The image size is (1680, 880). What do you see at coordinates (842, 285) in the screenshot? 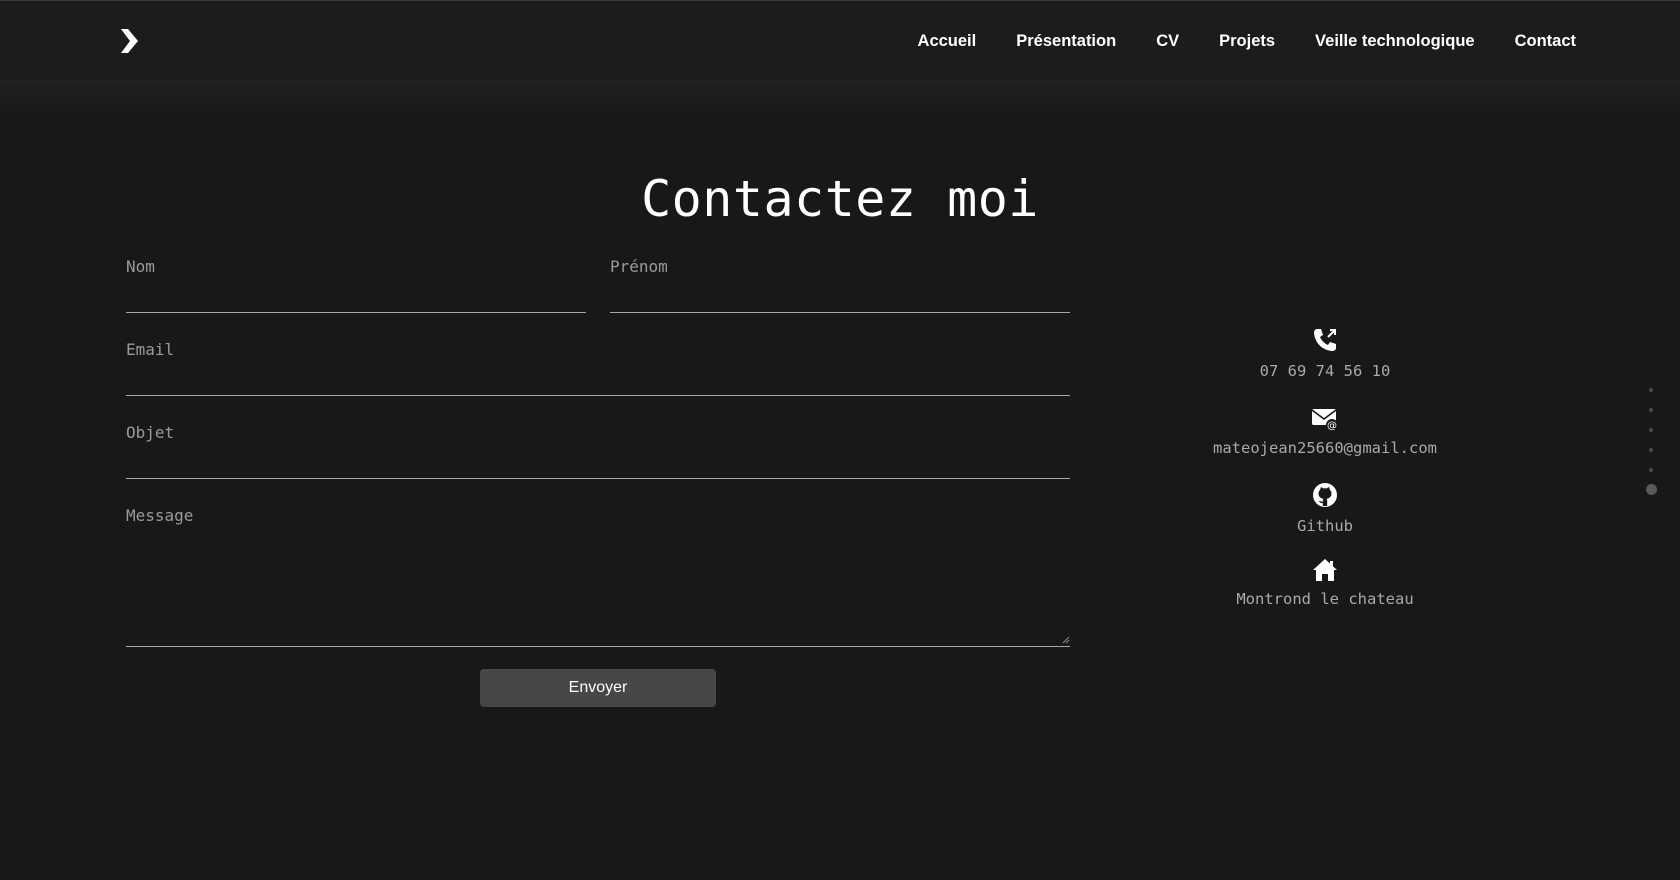
I see `prenom-field: Prénom` at bounding box center [842, 285].